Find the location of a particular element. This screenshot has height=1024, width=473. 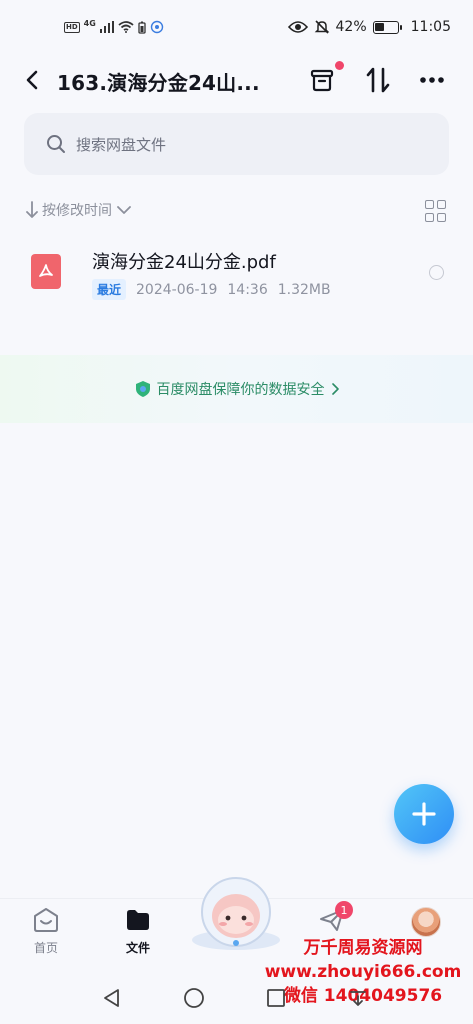

status-left: HD 4G is located at coordinates (114, 26).